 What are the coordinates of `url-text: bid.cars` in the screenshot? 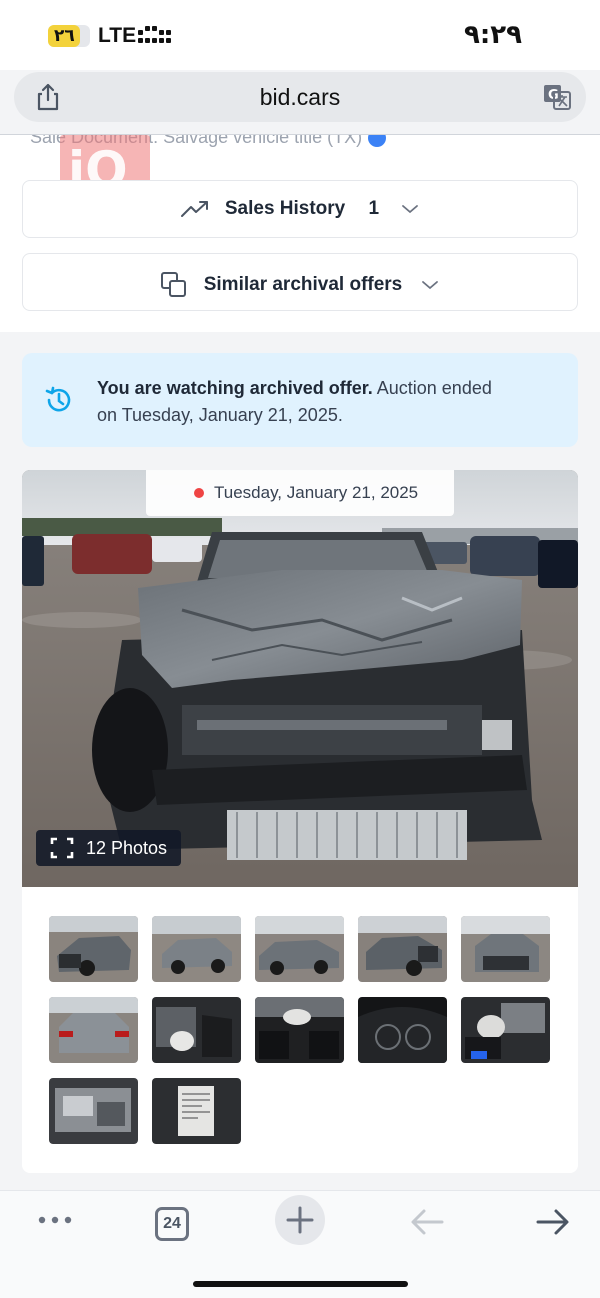 It's located at (300, 97).